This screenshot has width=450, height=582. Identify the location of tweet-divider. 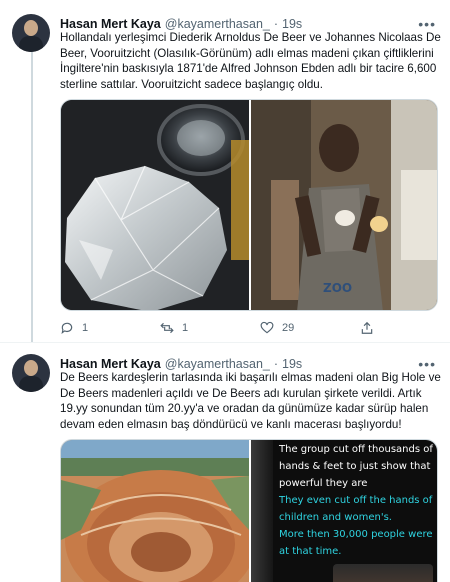
(225, 342).